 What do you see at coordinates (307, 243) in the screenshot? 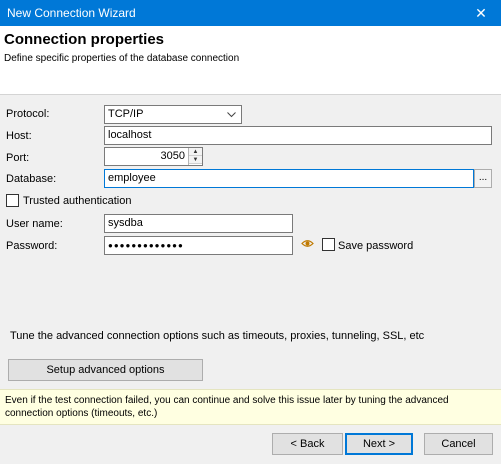
I see `eye-icon` at bounding box center [307, 243].